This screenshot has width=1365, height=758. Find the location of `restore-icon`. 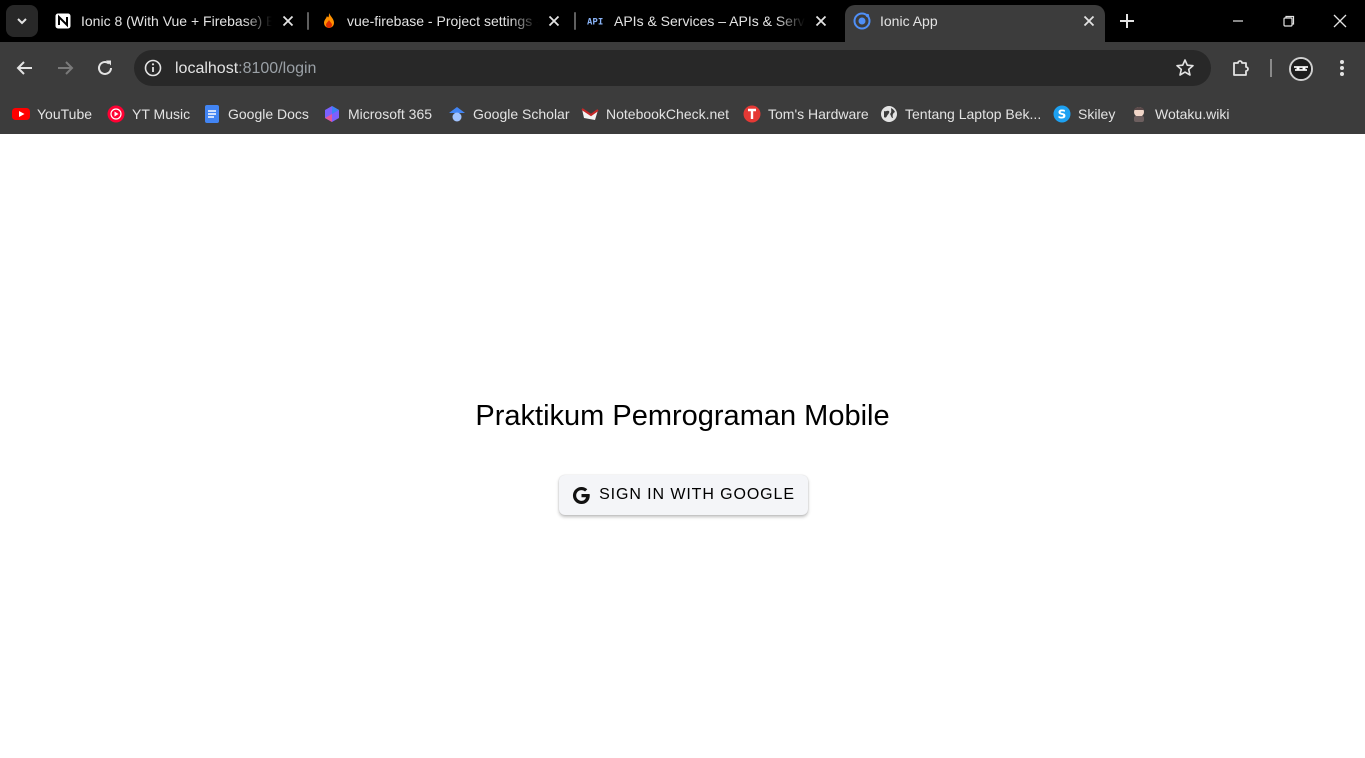

restore-icon is located at coordinates (1289, 21).